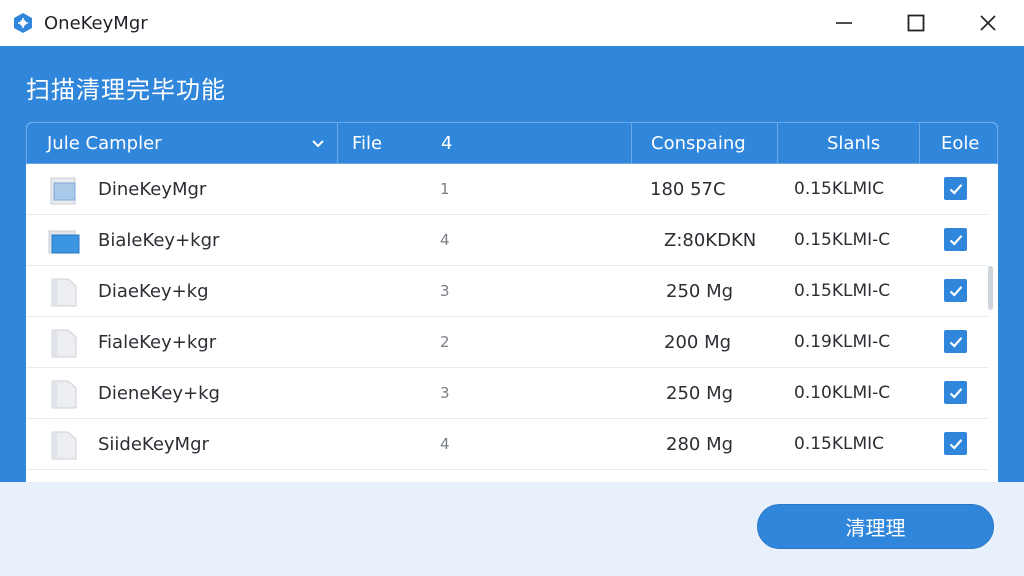  What do you see at coordinates (445, 342) in the screenshot?
I see `row-count: 2` at bounding box center [445, 342].